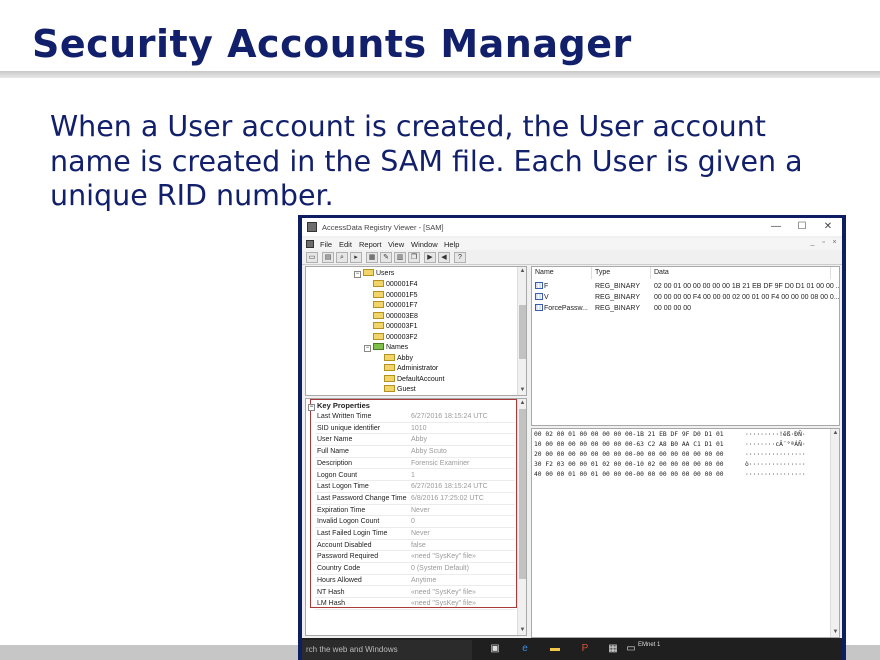  What do you see at coordinates (395, 337) in the screenshot?
I see `tree-node-user-key: 000003F2` at bounding box center [395, 337].